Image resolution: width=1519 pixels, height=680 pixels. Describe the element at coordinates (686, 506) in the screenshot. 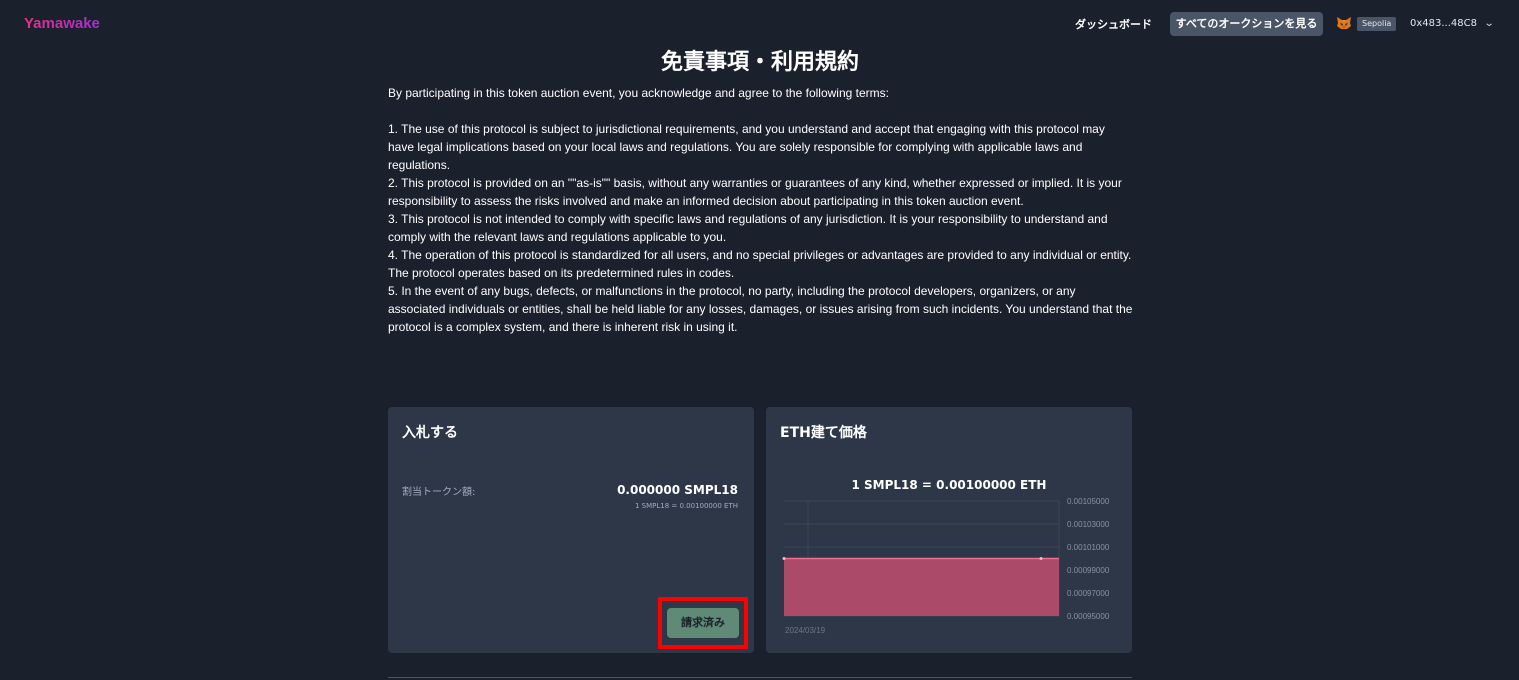

I see `rate-note: 1 SMPL18 = 0.00100000 ETH` at that location.